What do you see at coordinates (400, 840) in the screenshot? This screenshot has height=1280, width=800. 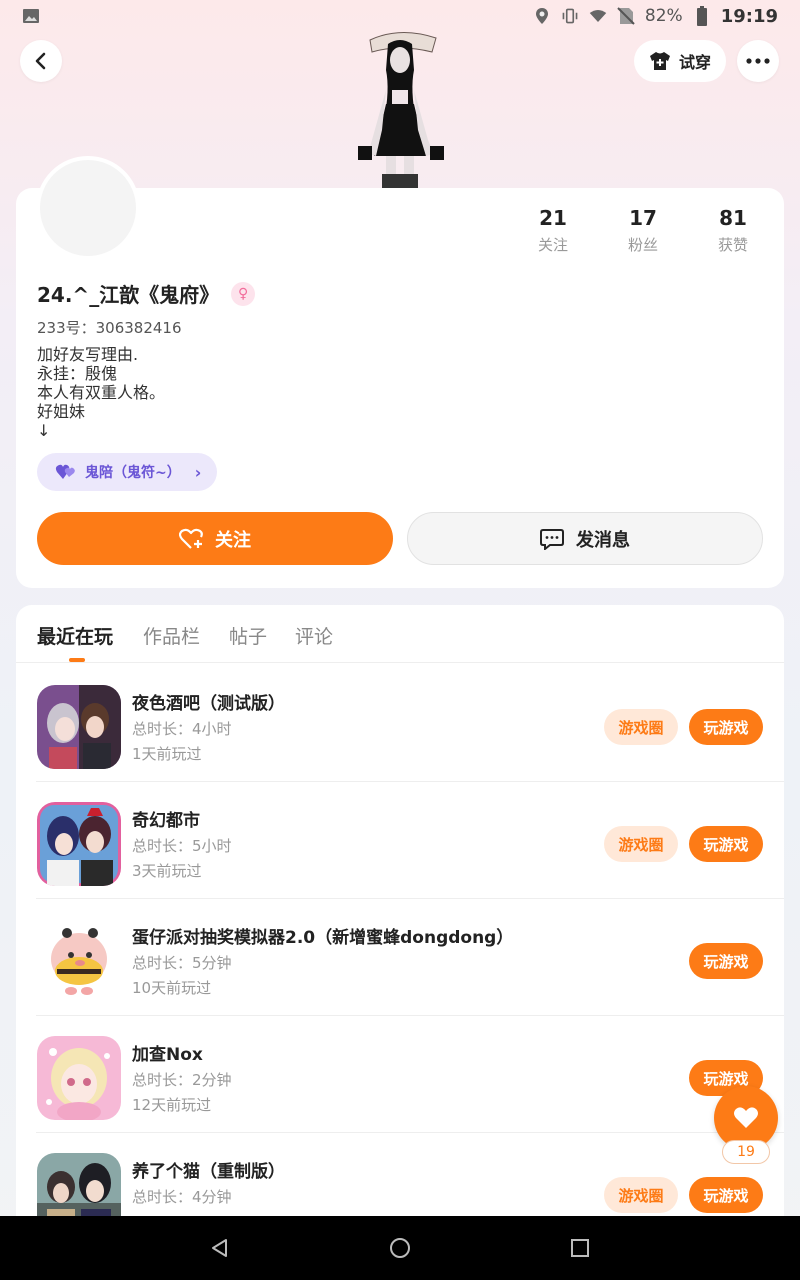 I see `game-row: 奇幻都市 总时长：5小时 3天前玩过 游戏圈 玩游戏` at bounding box center [400, 840].